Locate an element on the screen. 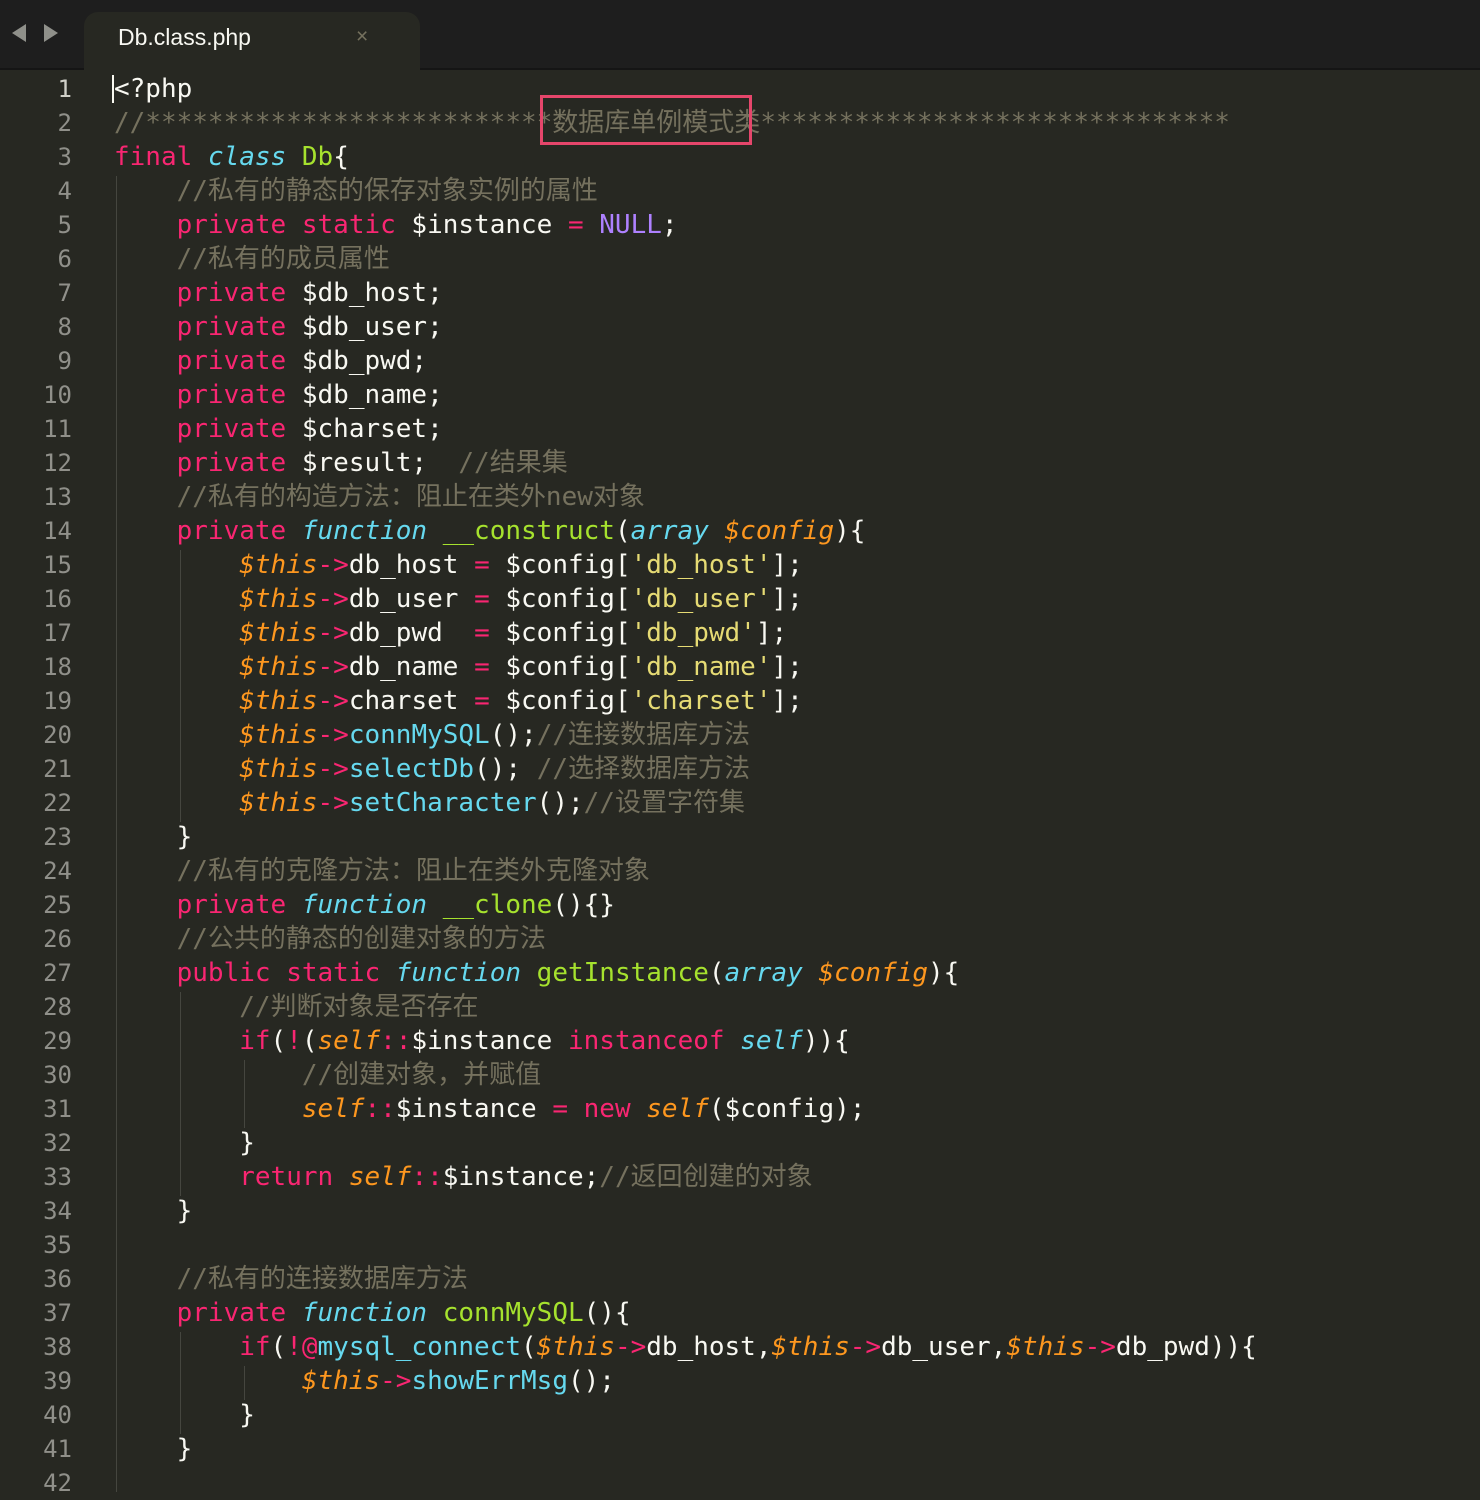 This screenshot has width=1480, height=1500. line-number: 5 is located at coordinates (64, 225).